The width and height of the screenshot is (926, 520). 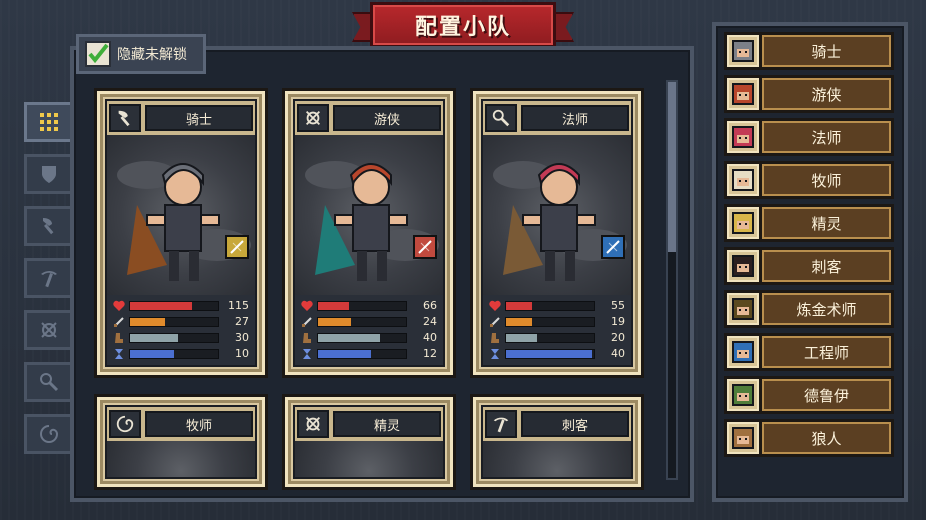 I want to click on wand-icon, so click(x=48, y=382).